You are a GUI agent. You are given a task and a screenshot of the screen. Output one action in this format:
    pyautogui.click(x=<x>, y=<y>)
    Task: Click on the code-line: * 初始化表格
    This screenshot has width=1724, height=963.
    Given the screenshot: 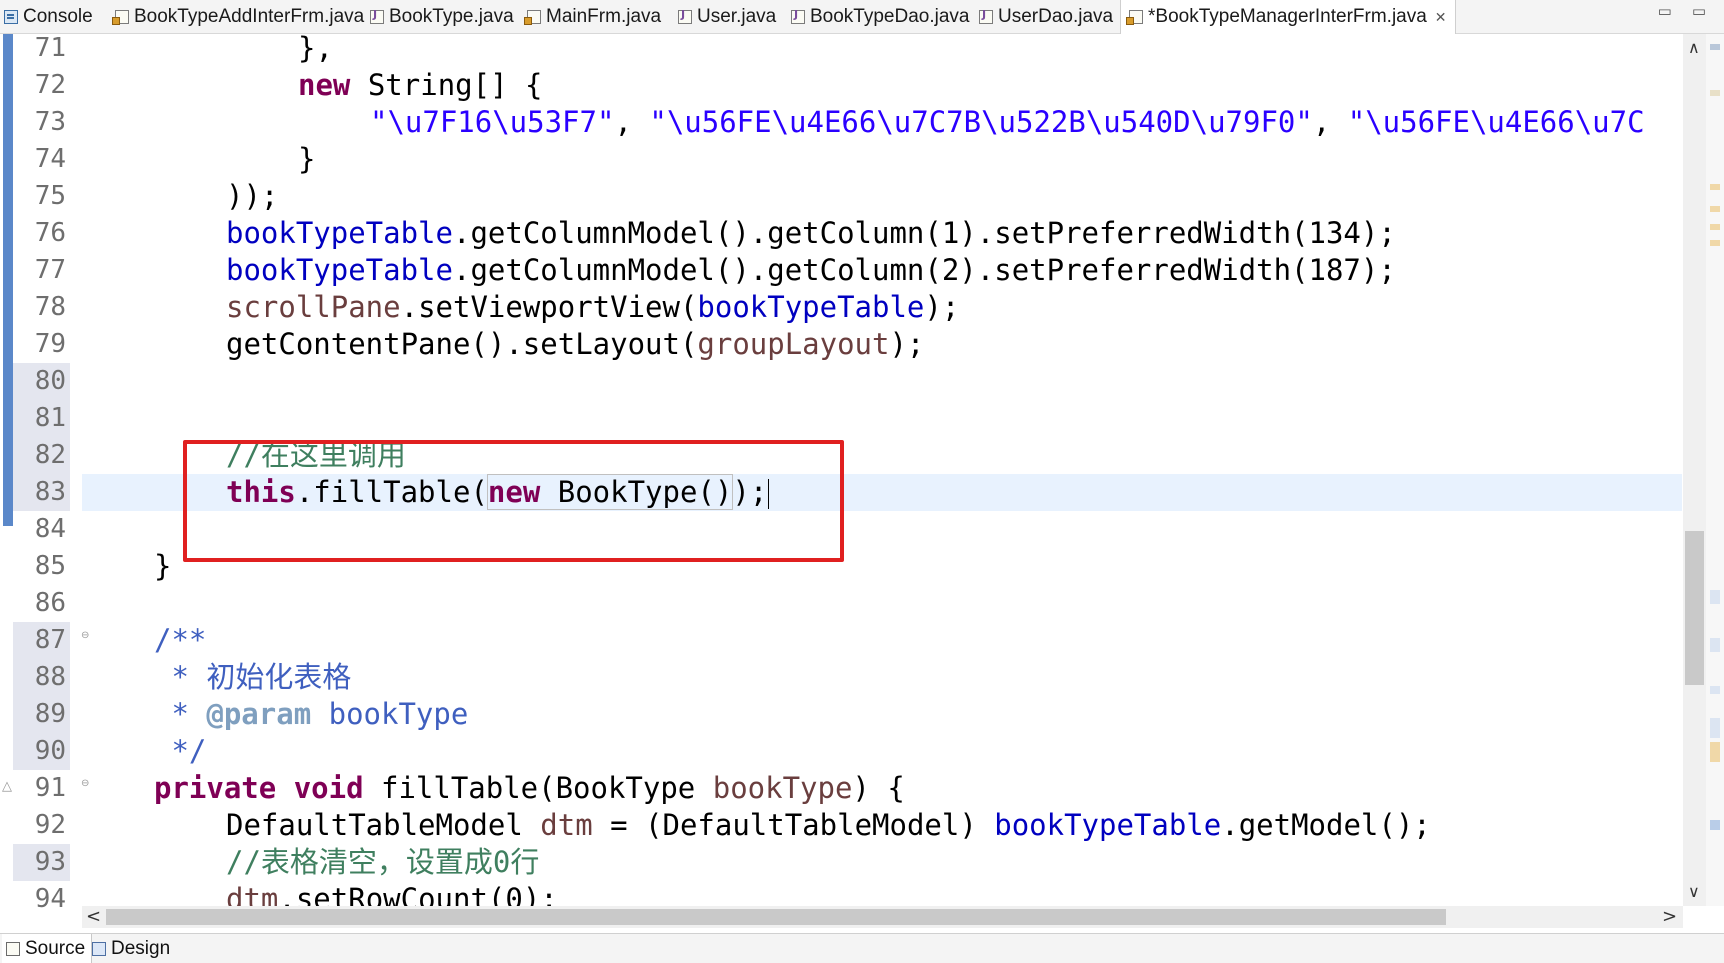 What is the action you would take?
    pyautogui.click(x=253, y=677)
    